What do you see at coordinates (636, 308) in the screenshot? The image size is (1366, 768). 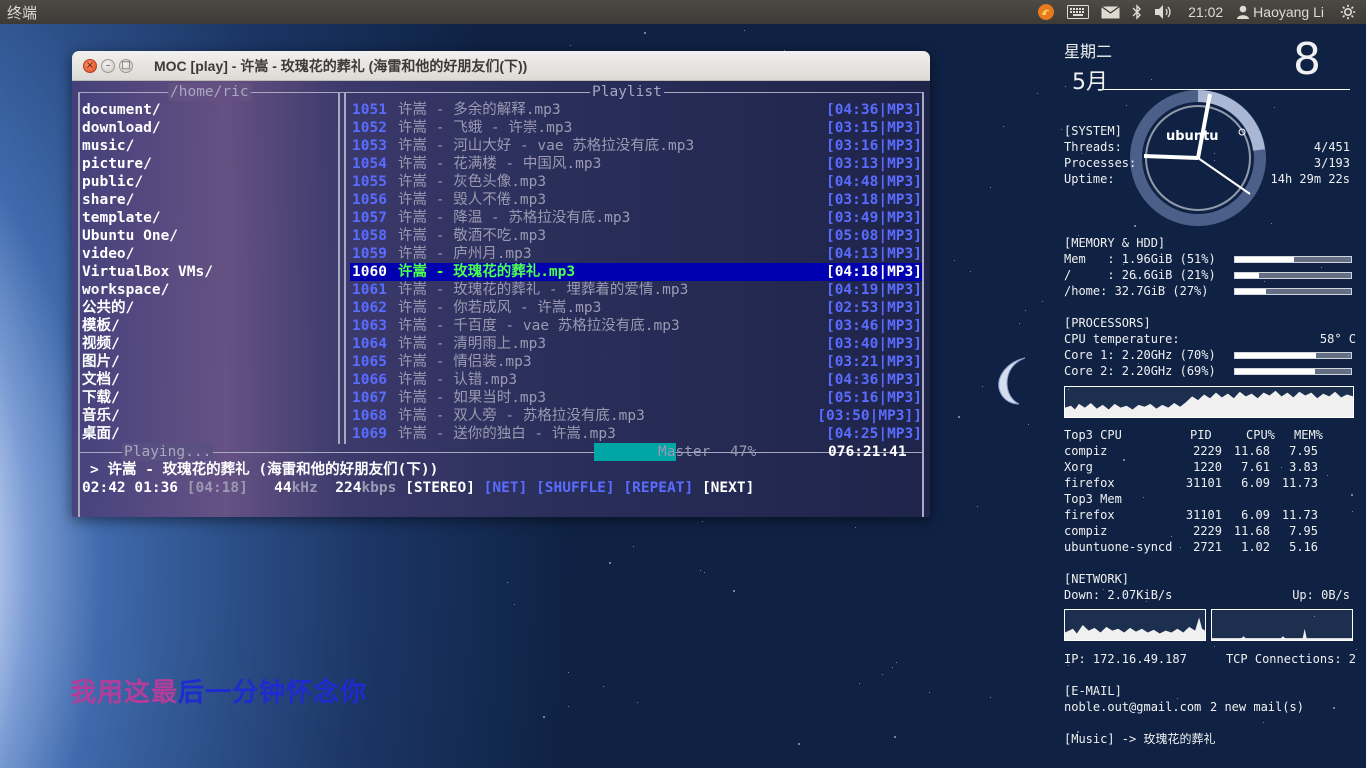 I see `playlist-row: 1062 许嵩 - 你若成风 - 许嵩.mp3 [02:53|MP3]` at bounding box center [636, 308].